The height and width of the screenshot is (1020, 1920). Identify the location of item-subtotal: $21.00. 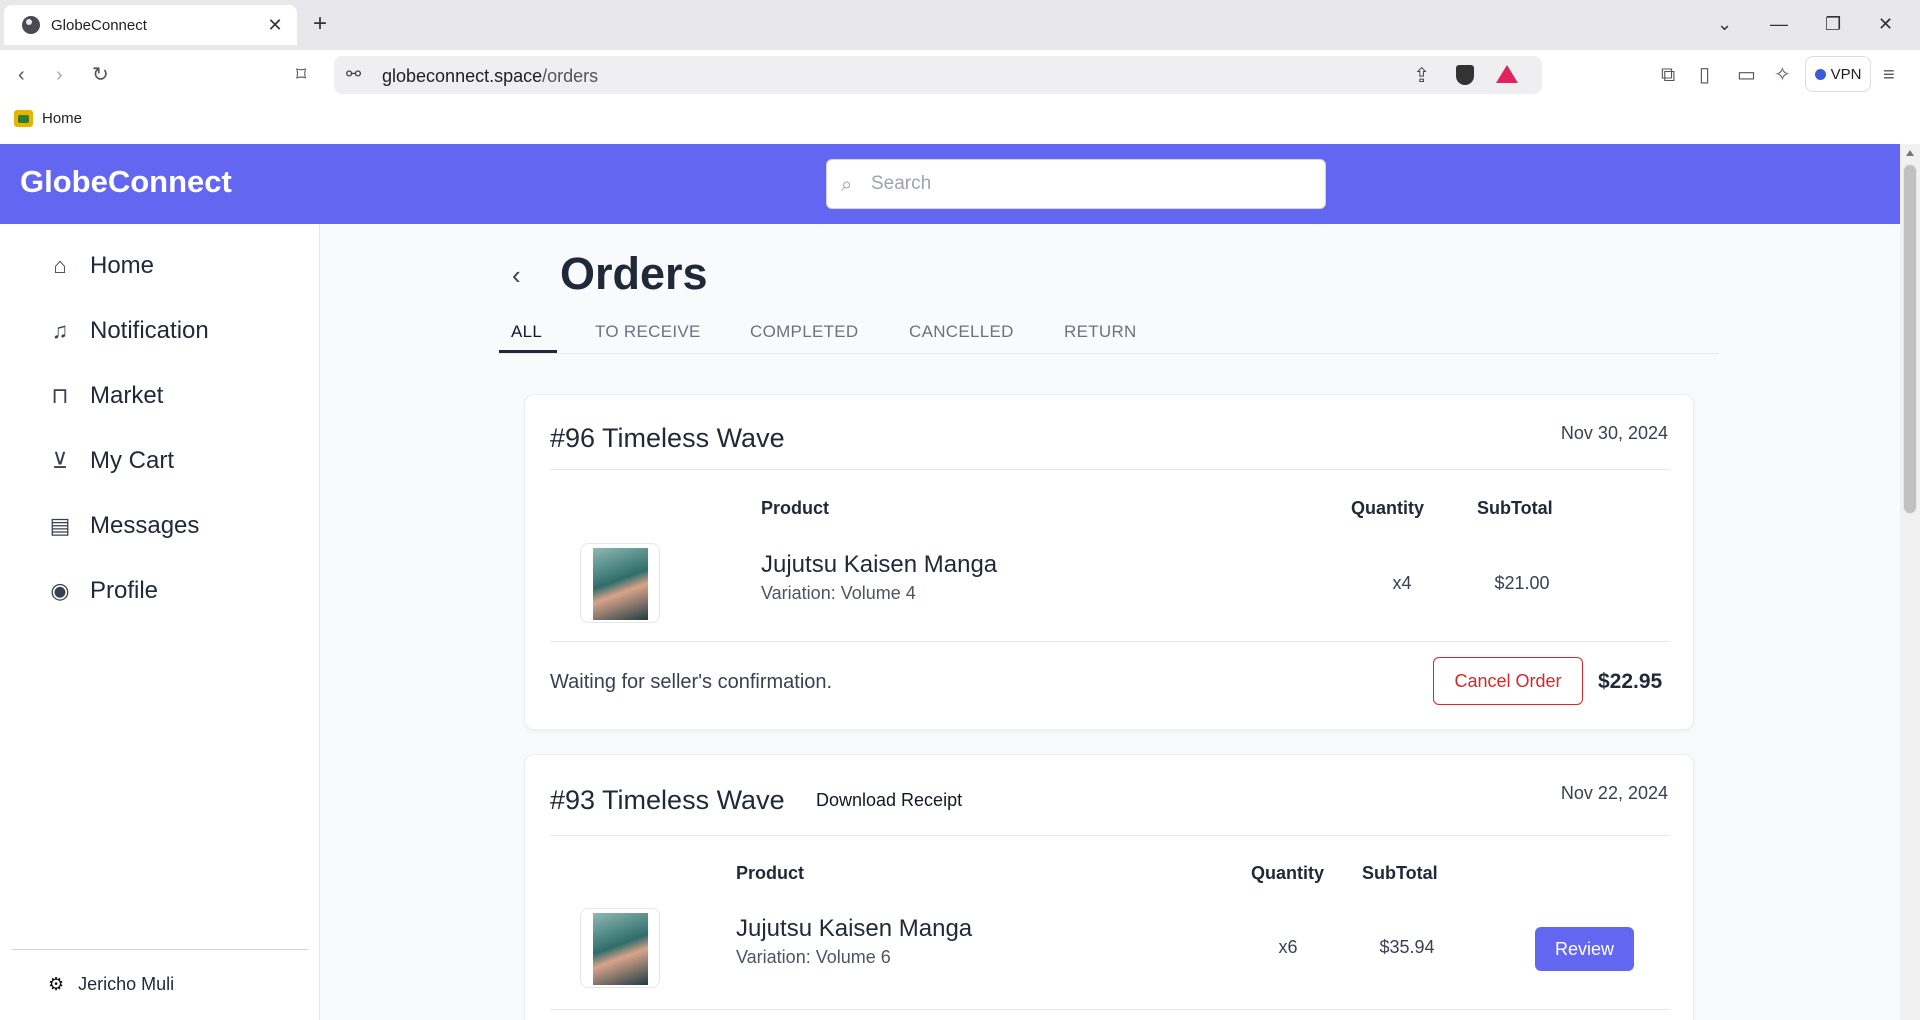
(1522, 583).